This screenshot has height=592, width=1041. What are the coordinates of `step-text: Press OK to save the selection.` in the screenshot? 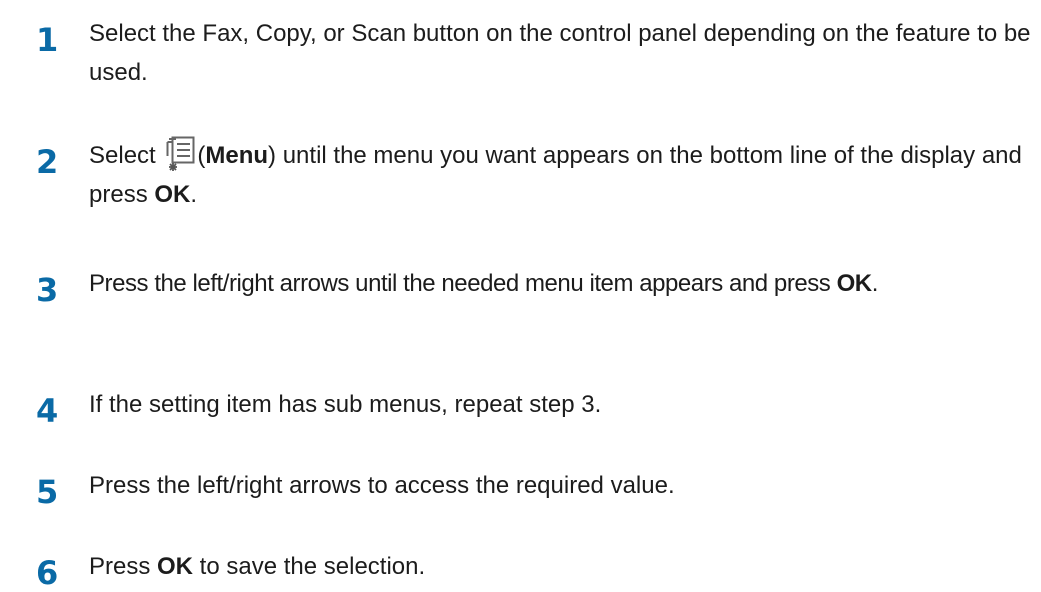 It's located at (564, 566).